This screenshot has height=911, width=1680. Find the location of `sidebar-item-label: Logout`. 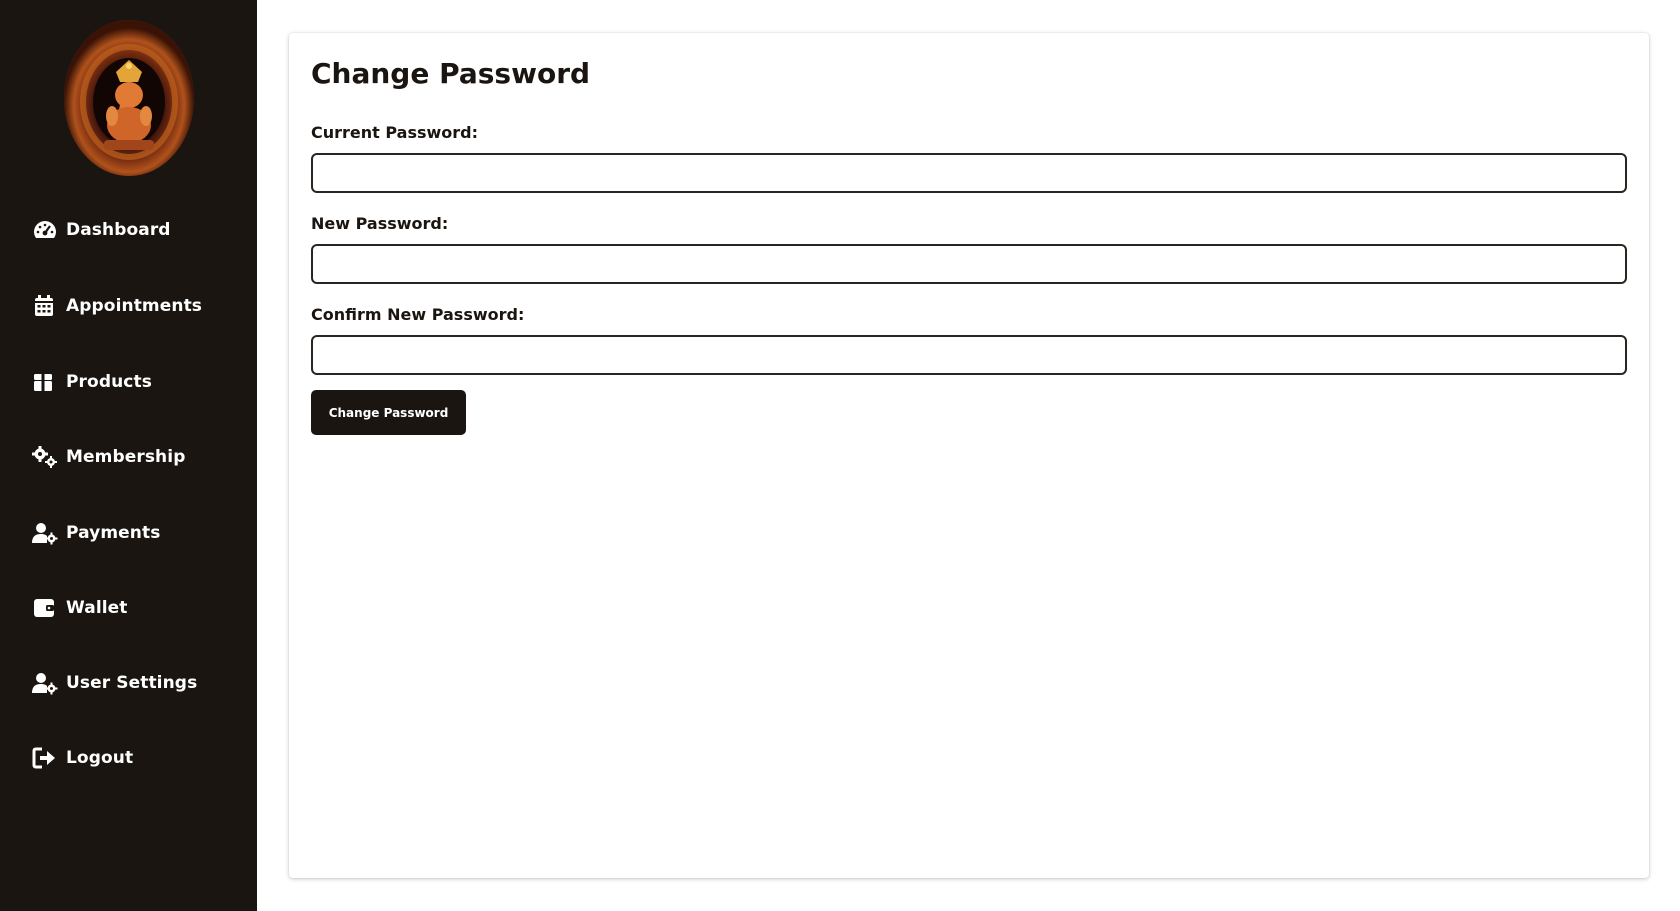

sidebar-item-label: Logout is located at coordinates (100, 758).